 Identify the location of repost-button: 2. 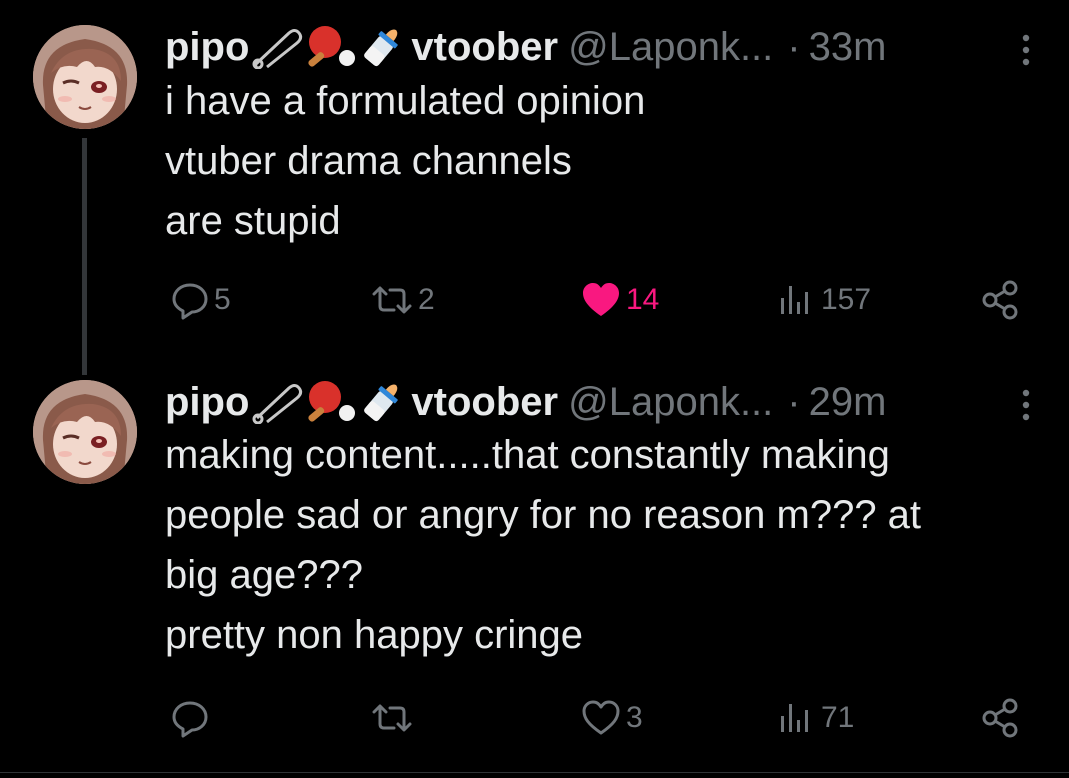
(402, 300).